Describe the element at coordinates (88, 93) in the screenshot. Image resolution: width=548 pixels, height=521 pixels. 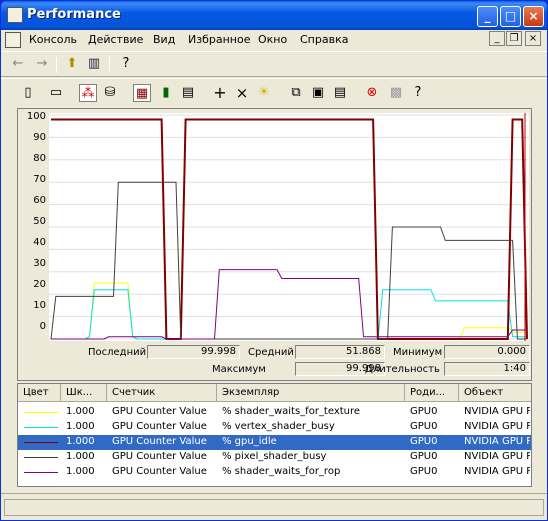
I see `view-current-activity-icon: ⁂` at that location.